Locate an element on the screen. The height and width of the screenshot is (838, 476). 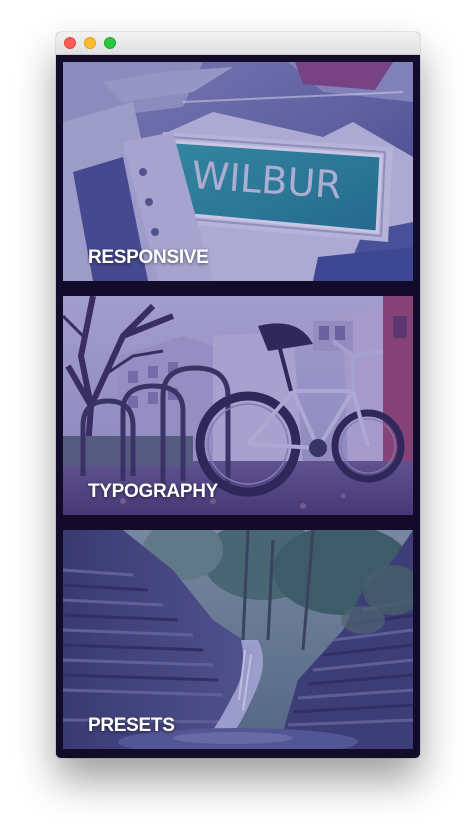
card-label-presets: PRESETS is located at coordinates (131, 725).